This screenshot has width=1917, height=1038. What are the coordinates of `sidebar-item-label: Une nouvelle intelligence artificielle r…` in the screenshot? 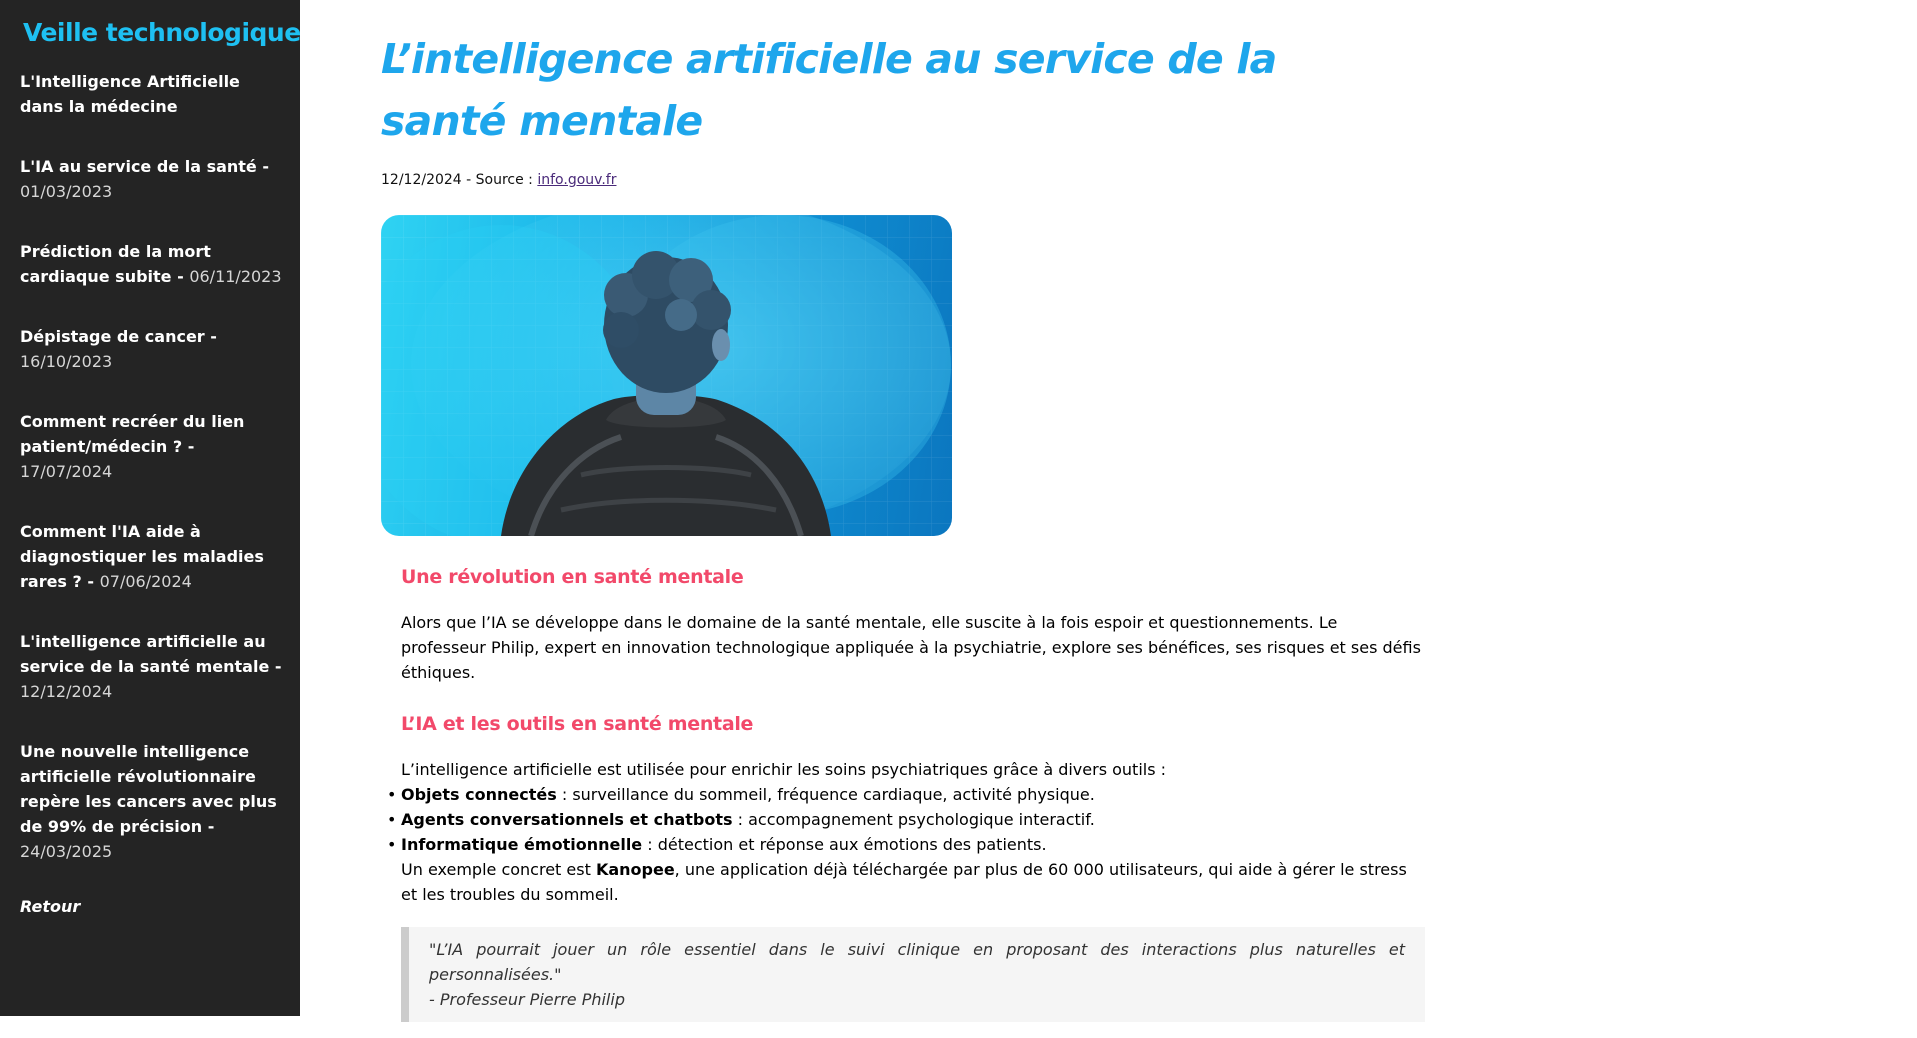 It's located at (148, 789).